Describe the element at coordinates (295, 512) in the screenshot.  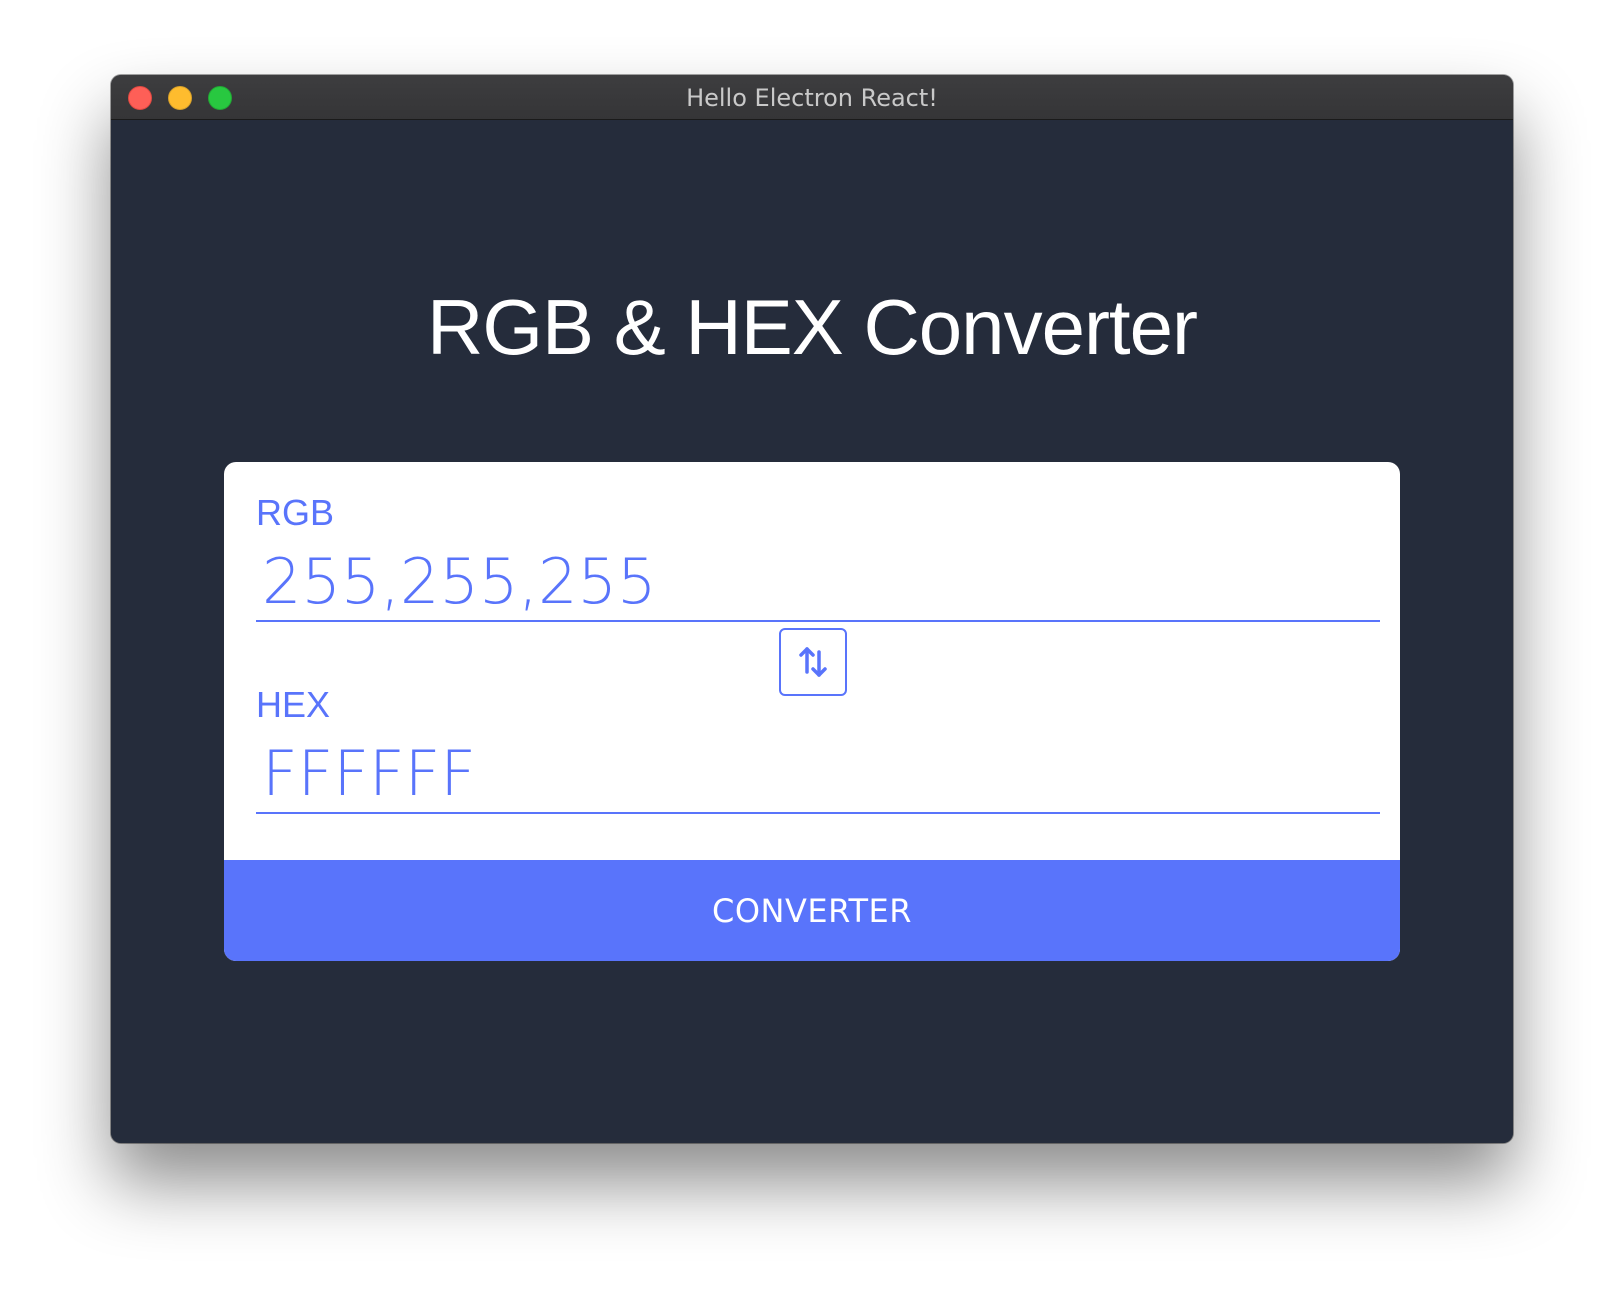
I see `rgb-label: RGB` at that location.